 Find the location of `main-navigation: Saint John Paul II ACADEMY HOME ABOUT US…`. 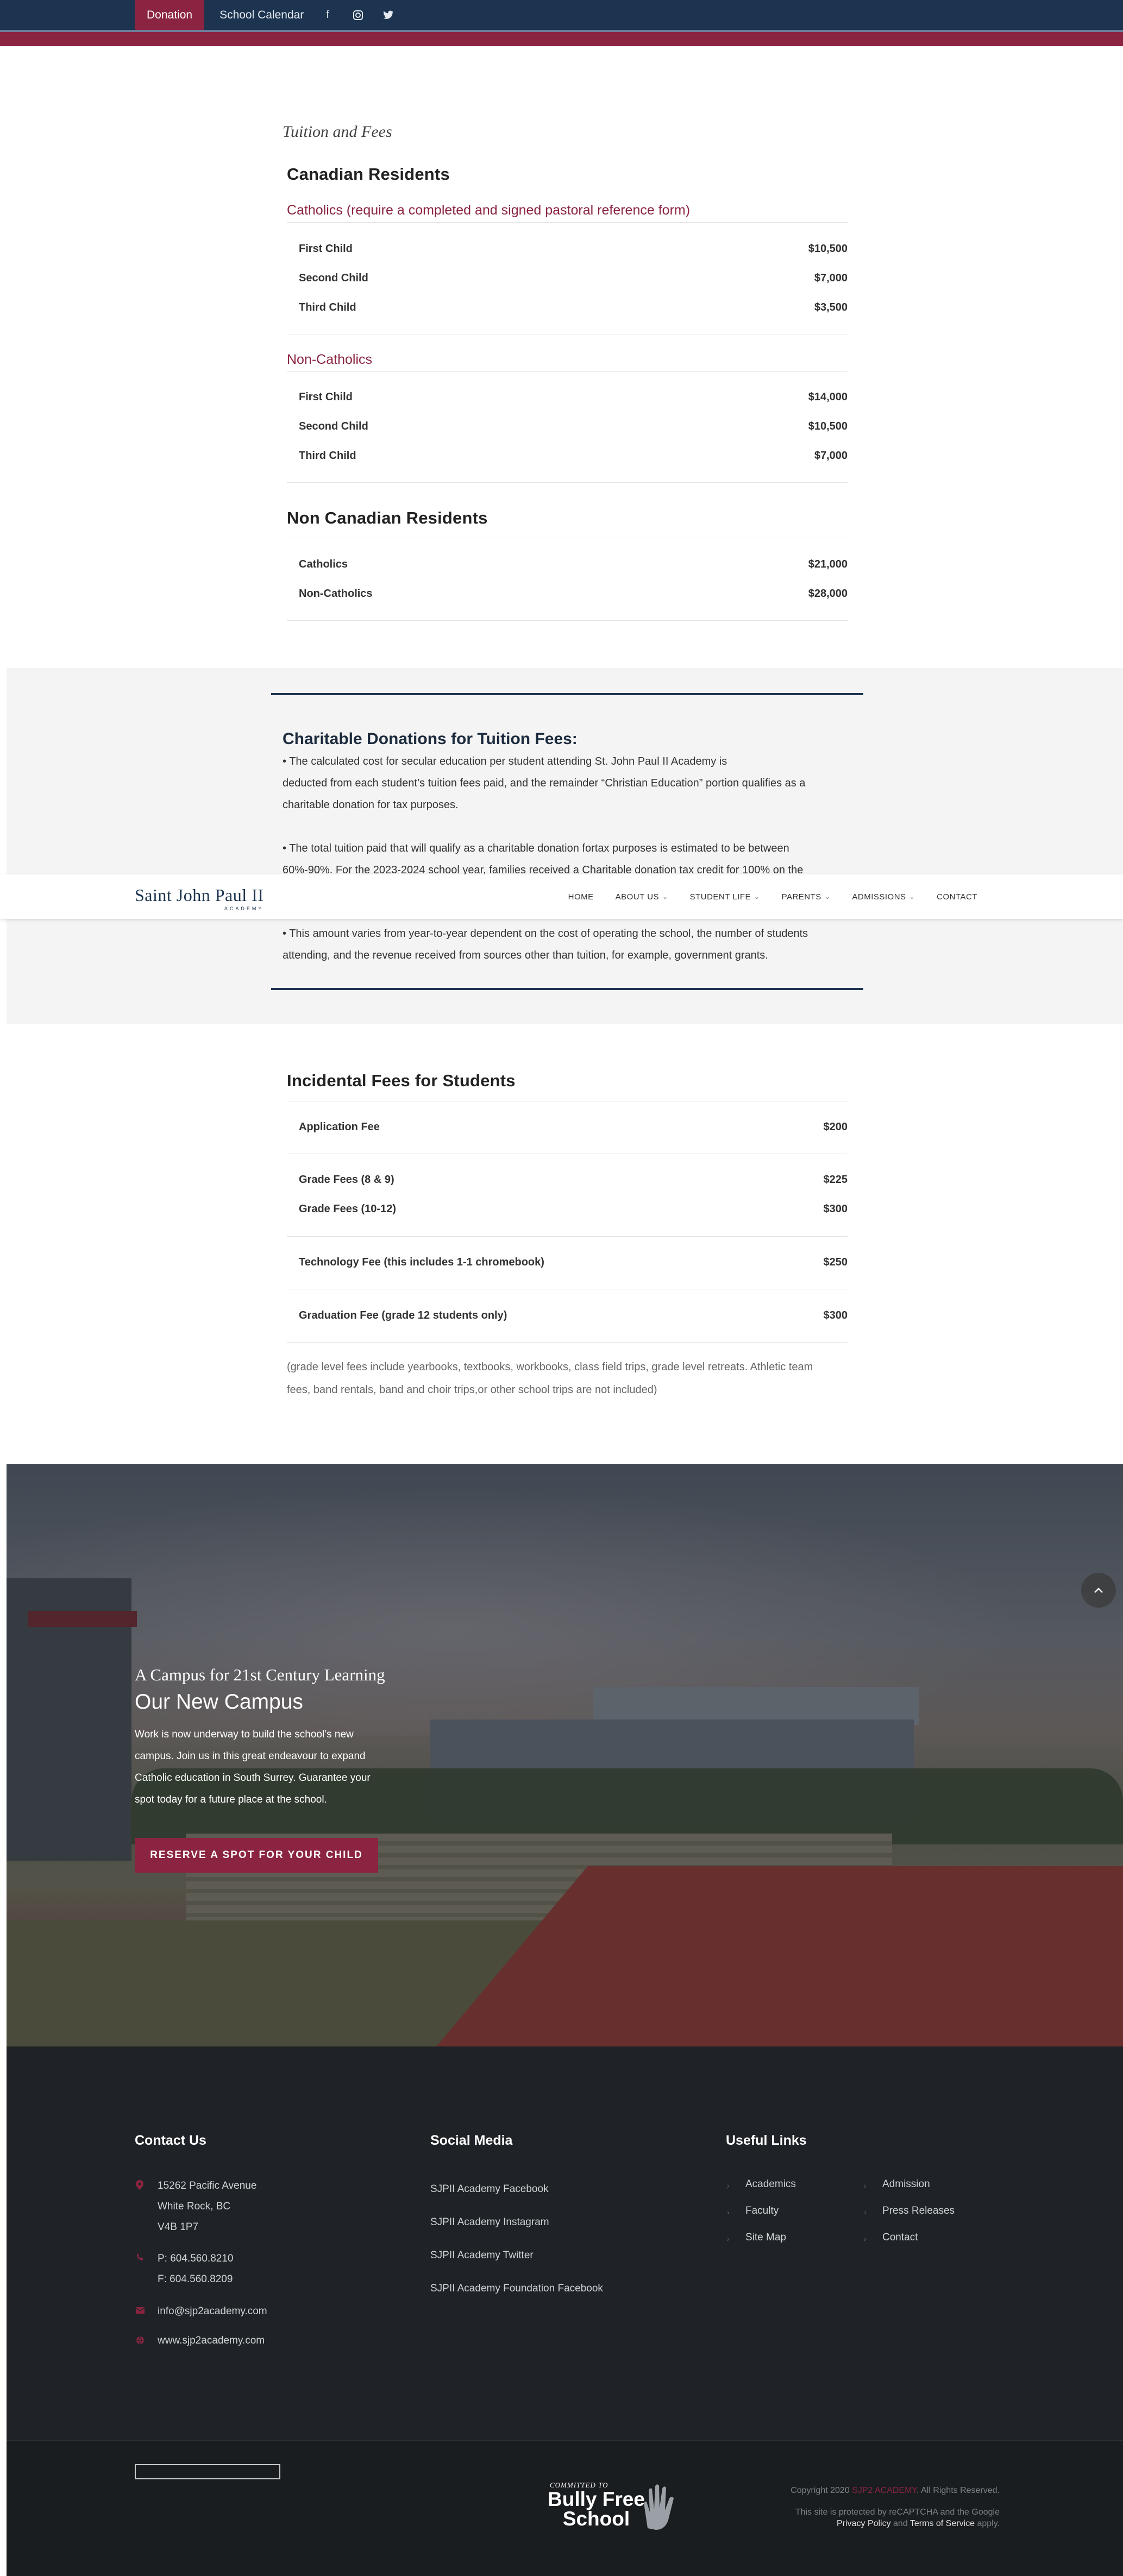

main-navigation: Saint John Paul II ACADEMY HOME ABOUT US… is located at coordinates (561, 897).